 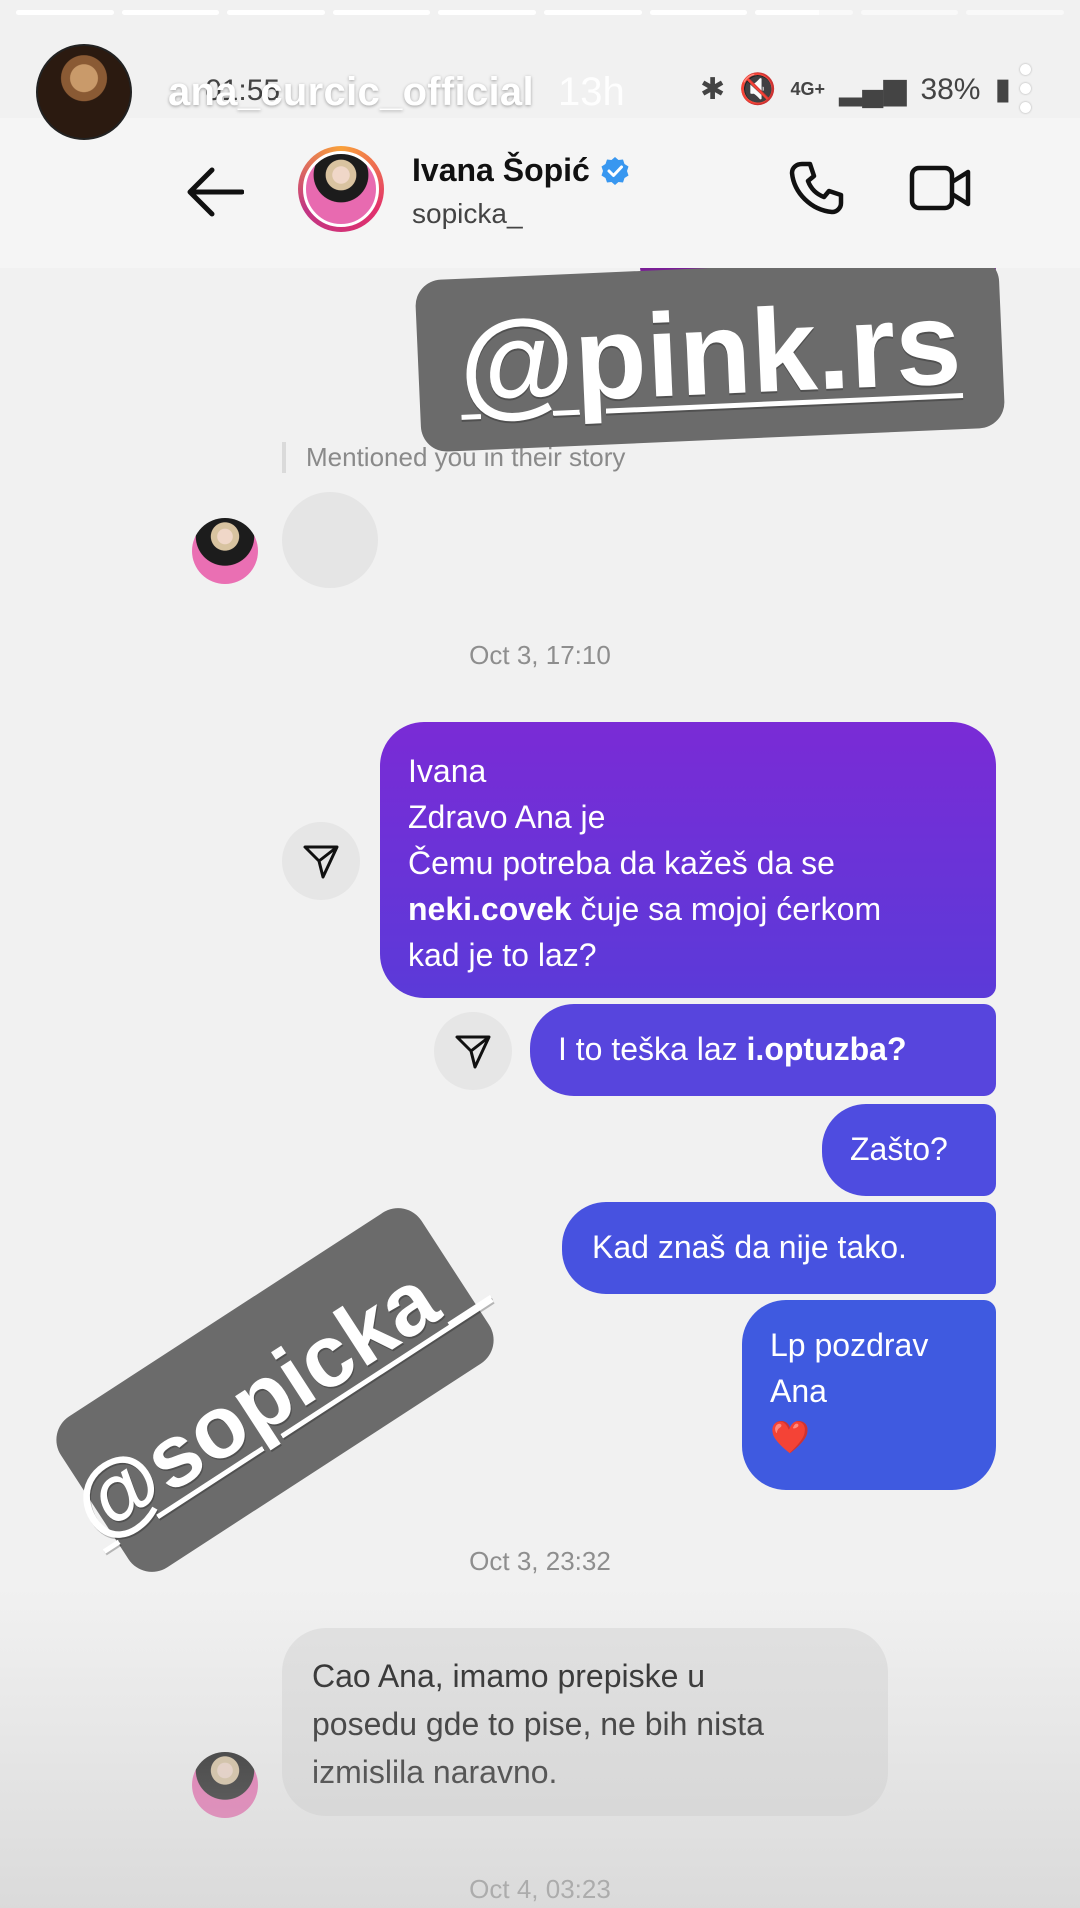 I want to click on message-line: izmislila naravno., so click(x=435, y=1772).